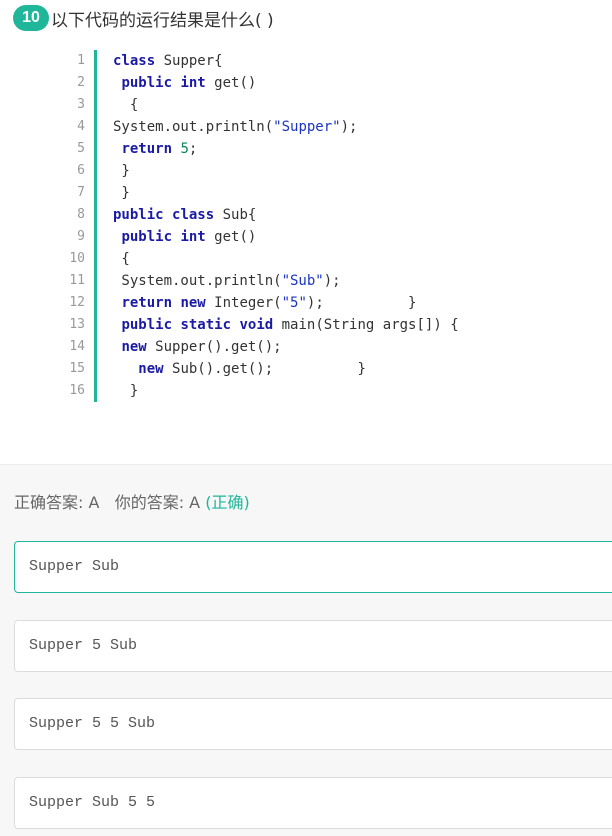 This screenshot has width=612, height=836. What do you see at coordinates (77, 390) in the screenshot?
I see `line-number: 16` at bounding box center [77, 390].